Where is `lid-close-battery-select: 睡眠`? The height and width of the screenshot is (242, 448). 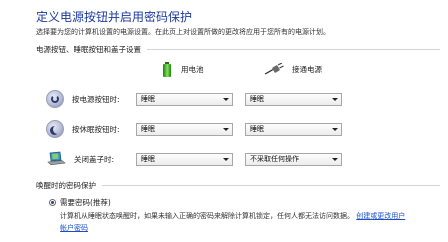
lid-close-battery-select: 睡眠 is located at coordinates (184, 159).